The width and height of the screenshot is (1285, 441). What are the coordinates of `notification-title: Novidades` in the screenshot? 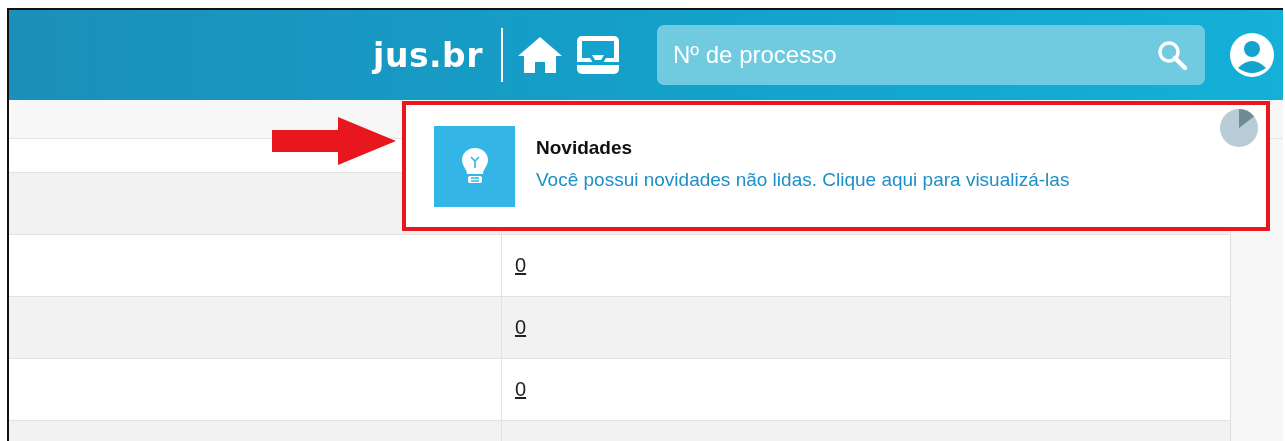 It's located at (585, 148).